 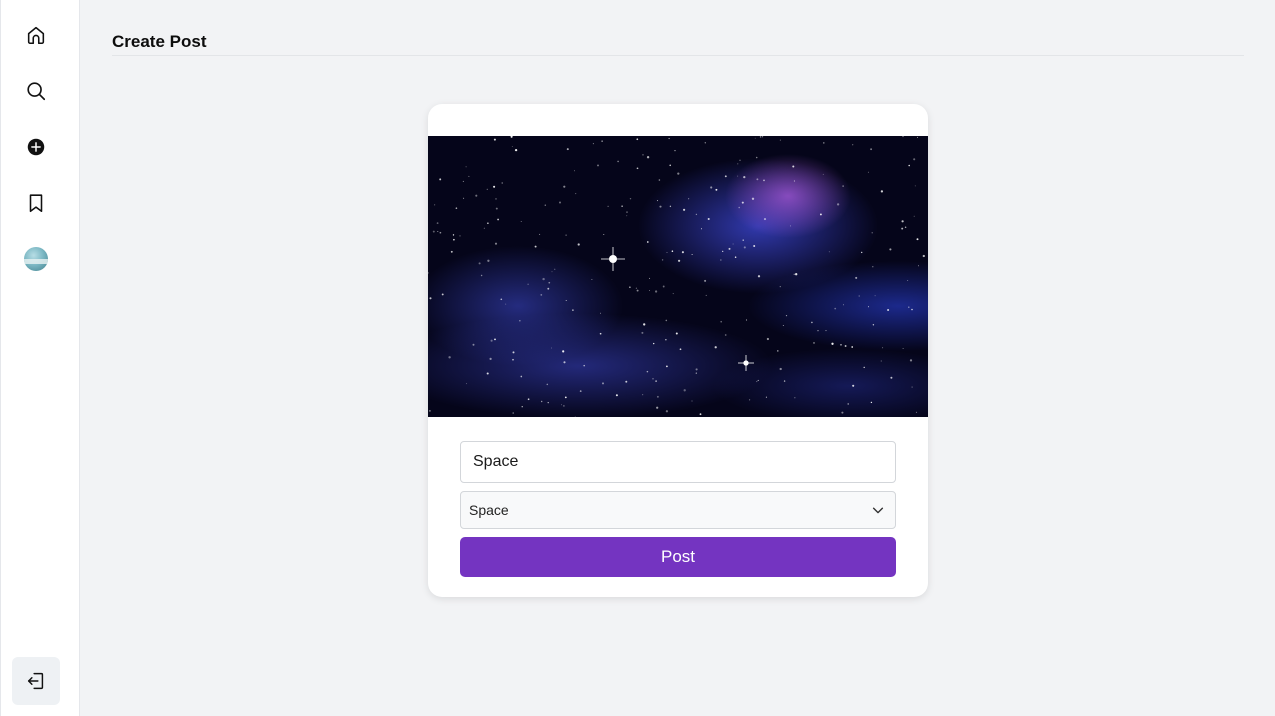 I want to click on page-title: Create Post, so click(x=159, y=41).